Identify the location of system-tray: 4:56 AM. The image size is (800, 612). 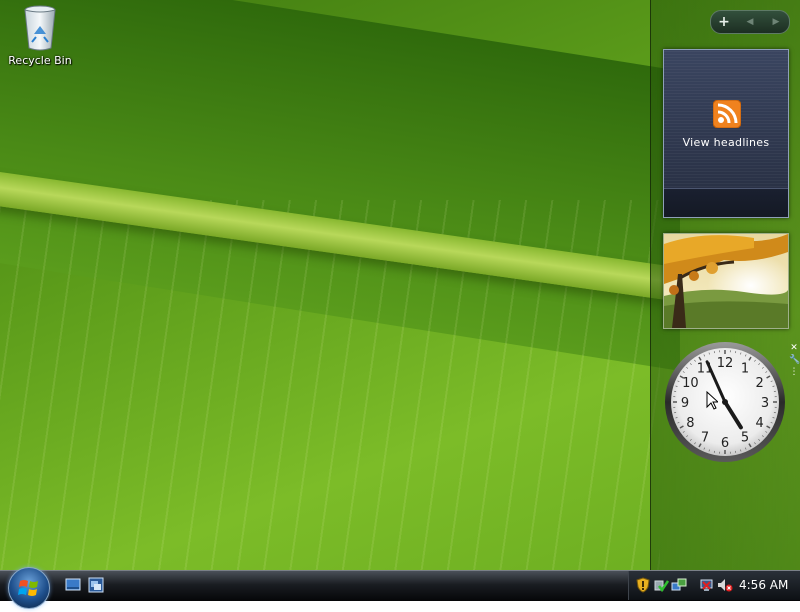
(714, 585).